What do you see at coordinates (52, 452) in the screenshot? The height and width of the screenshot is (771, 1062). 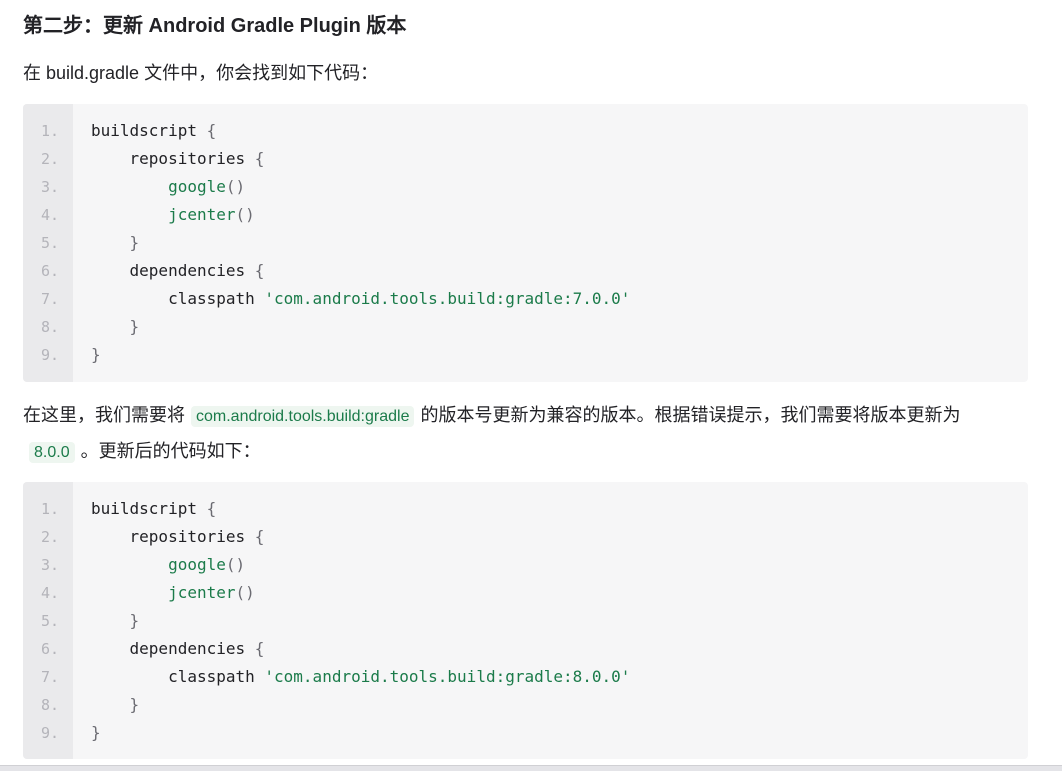 I see `inline-code-version: 8.0.0` at bounding box center [52, 452].